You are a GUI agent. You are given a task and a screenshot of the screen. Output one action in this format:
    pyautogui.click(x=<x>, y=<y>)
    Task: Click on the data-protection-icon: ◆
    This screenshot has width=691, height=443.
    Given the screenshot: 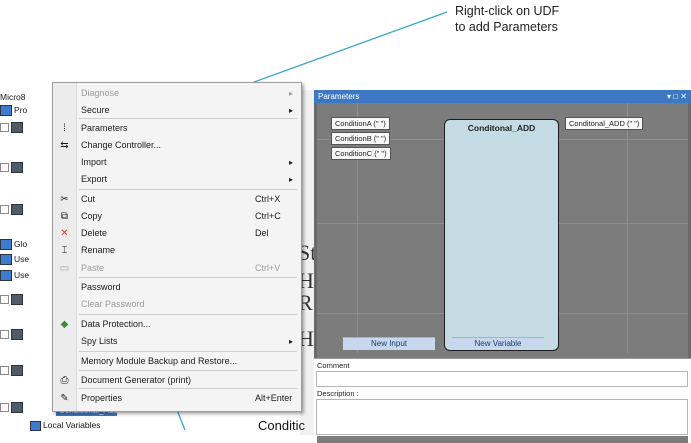 What is the action you would take?
    pyautogui.click(x=64, y=324)
    